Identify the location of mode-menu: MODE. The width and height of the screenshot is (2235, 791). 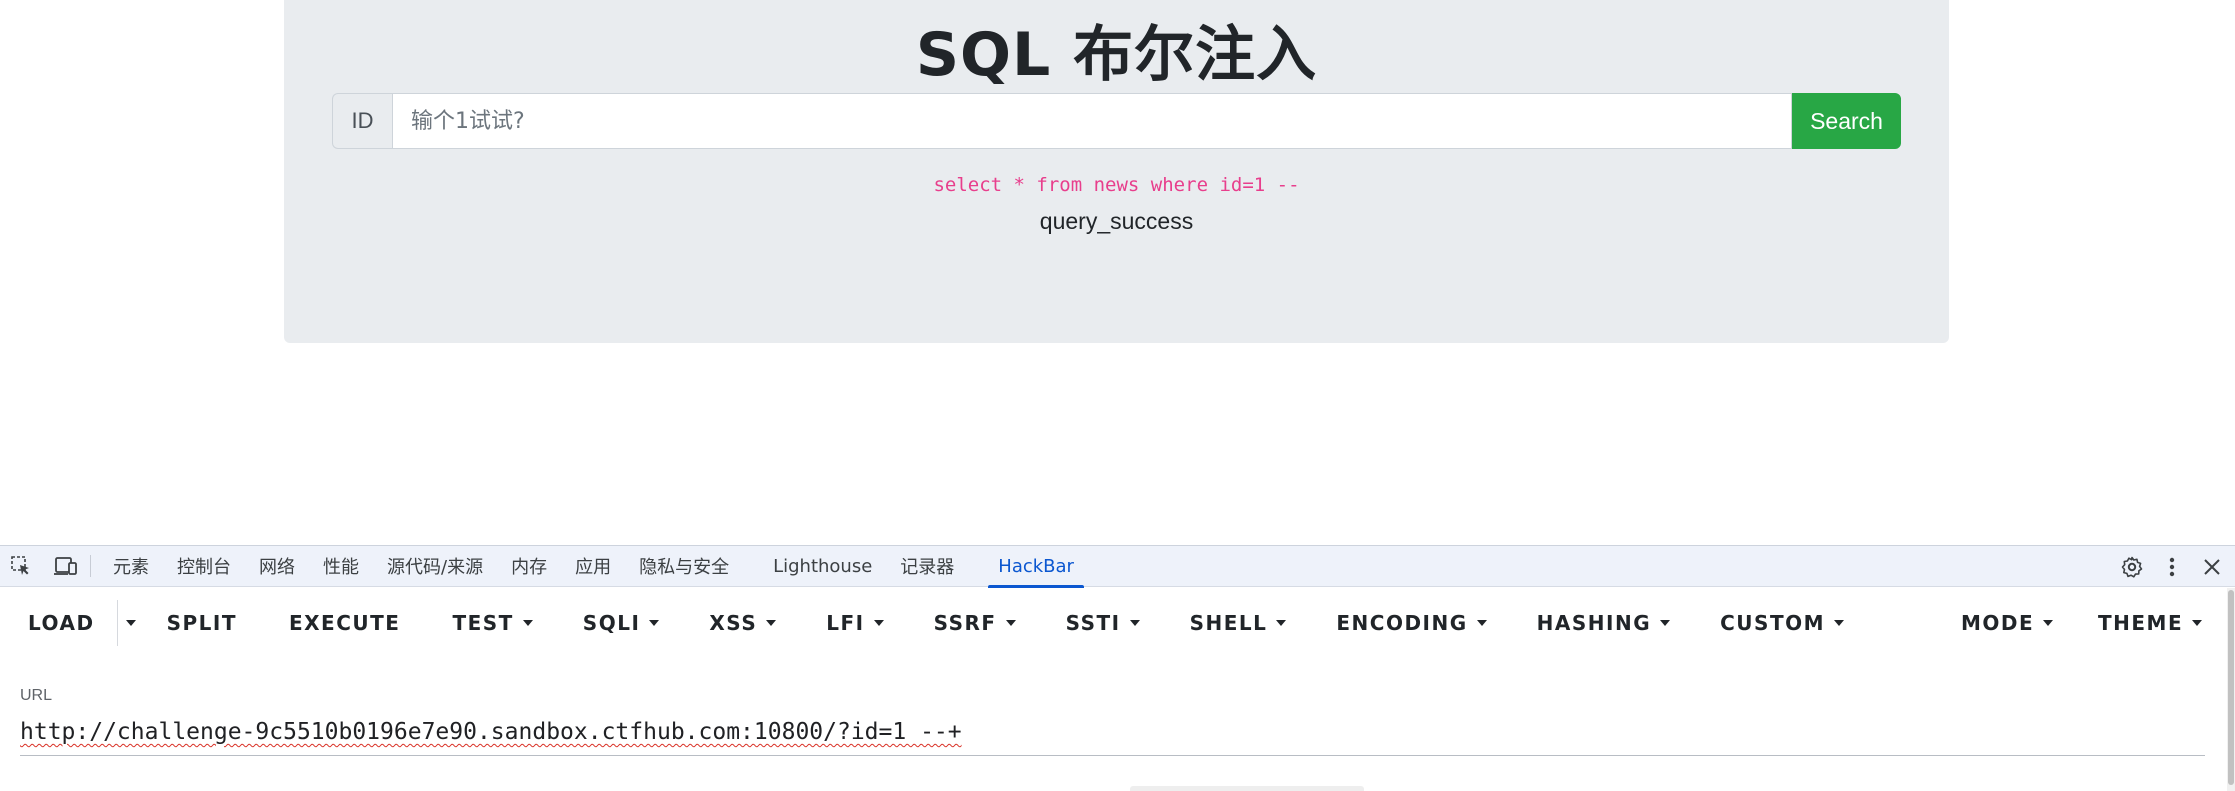
(2007, 623).